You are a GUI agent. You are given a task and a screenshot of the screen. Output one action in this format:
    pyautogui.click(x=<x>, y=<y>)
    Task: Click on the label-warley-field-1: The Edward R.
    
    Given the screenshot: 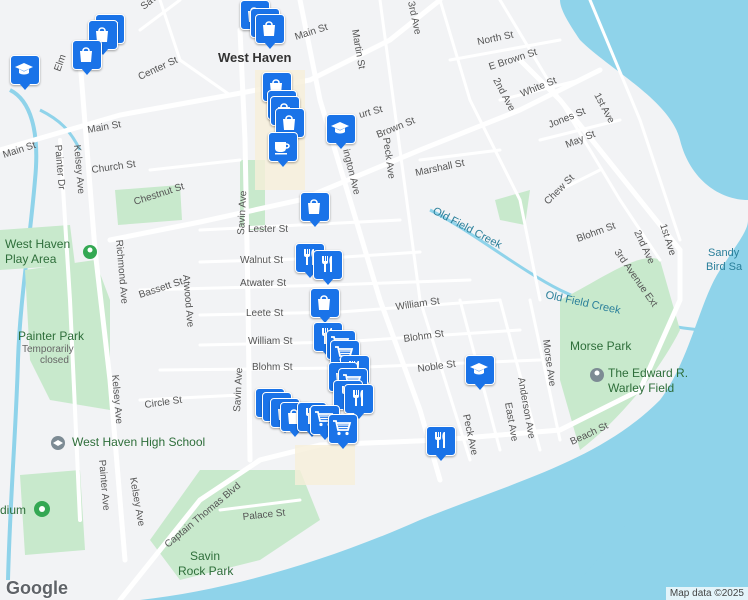 What is the action you would take?
    pyautogui.click(x=648, y=373)
    